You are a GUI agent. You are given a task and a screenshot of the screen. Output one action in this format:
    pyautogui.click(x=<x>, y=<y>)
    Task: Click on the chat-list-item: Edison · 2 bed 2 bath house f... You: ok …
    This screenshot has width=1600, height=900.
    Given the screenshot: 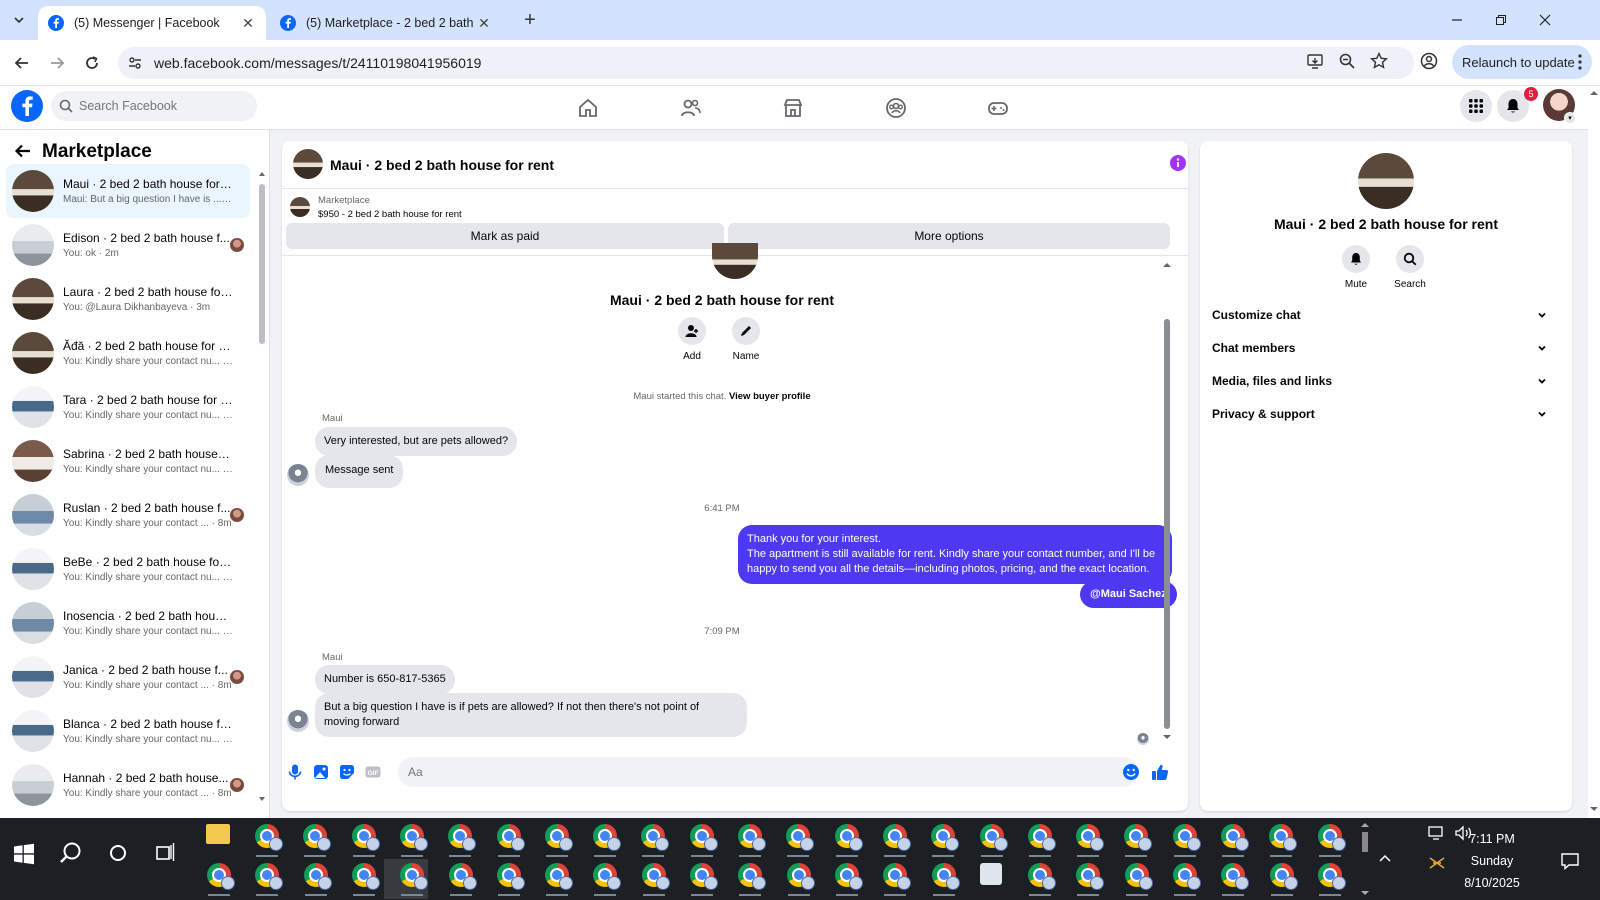 What is the action you would take?
    pyautogui.click(x=128, y=245)
    